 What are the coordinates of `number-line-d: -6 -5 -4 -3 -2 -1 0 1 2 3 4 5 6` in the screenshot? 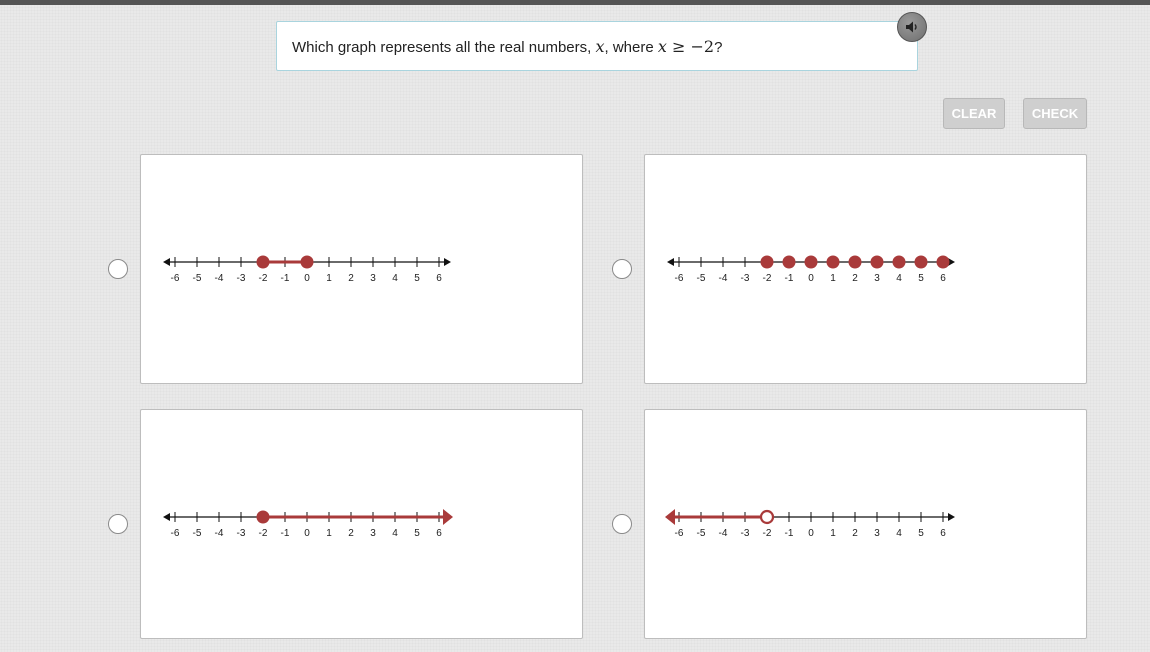 It's located at (810, 524).